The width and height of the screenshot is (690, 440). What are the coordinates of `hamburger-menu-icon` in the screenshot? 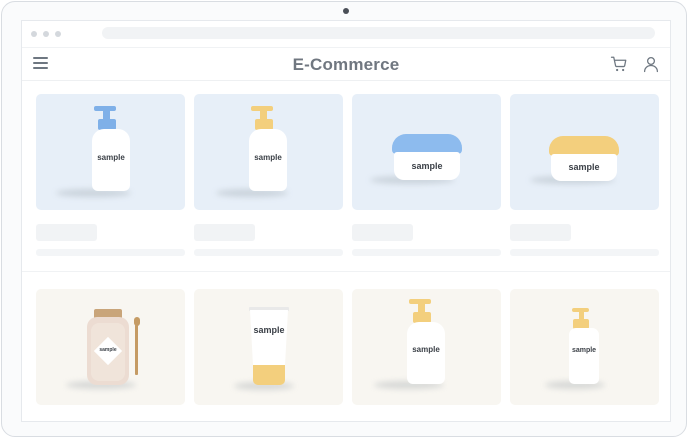 It's located at (40, 63).